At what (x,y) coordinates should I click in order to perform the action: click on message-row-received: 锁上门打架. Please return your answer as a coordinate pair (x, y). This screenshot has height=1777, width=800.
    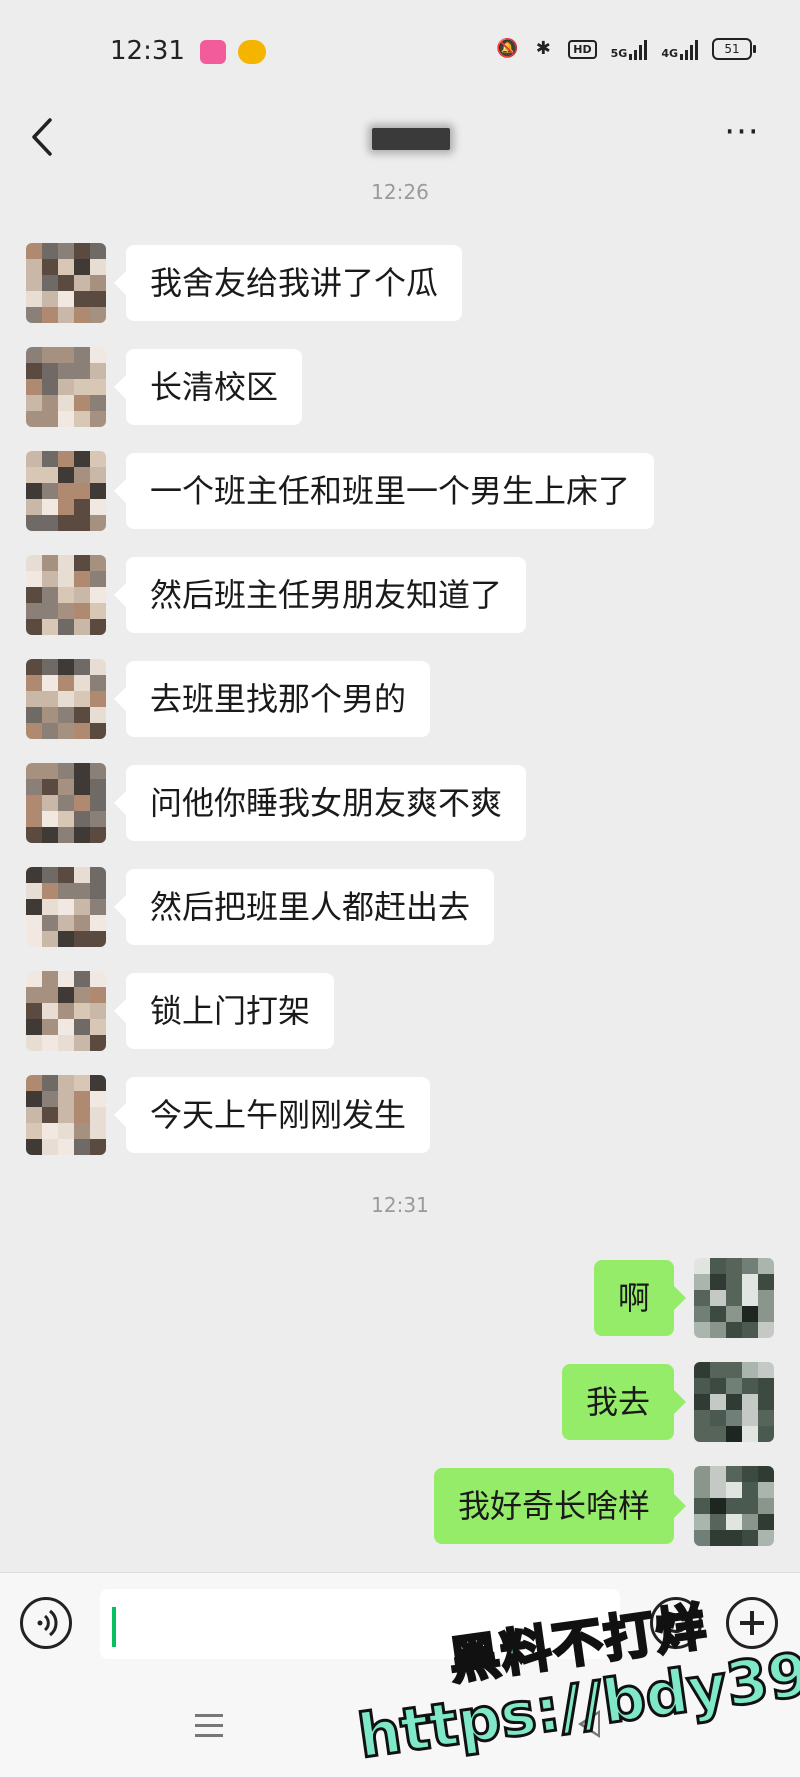
    Looking at the image, I should click on (400, 1011).